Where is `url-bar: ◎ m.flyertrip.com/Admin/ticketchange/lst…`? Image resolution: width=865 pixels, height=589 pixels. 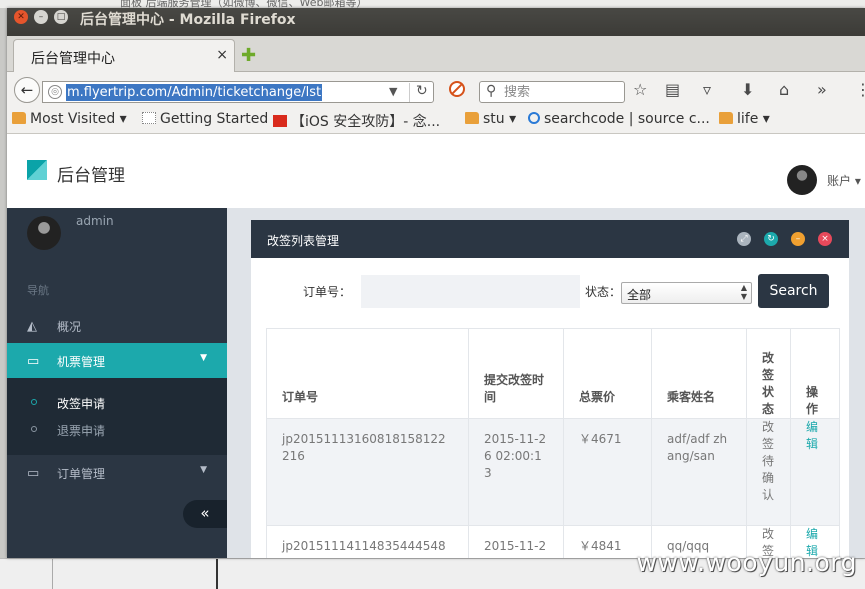
url-bar: ◎ m.flyertrip.com/Admin/ticketchange/lst… is located at coordinates (238, 92).